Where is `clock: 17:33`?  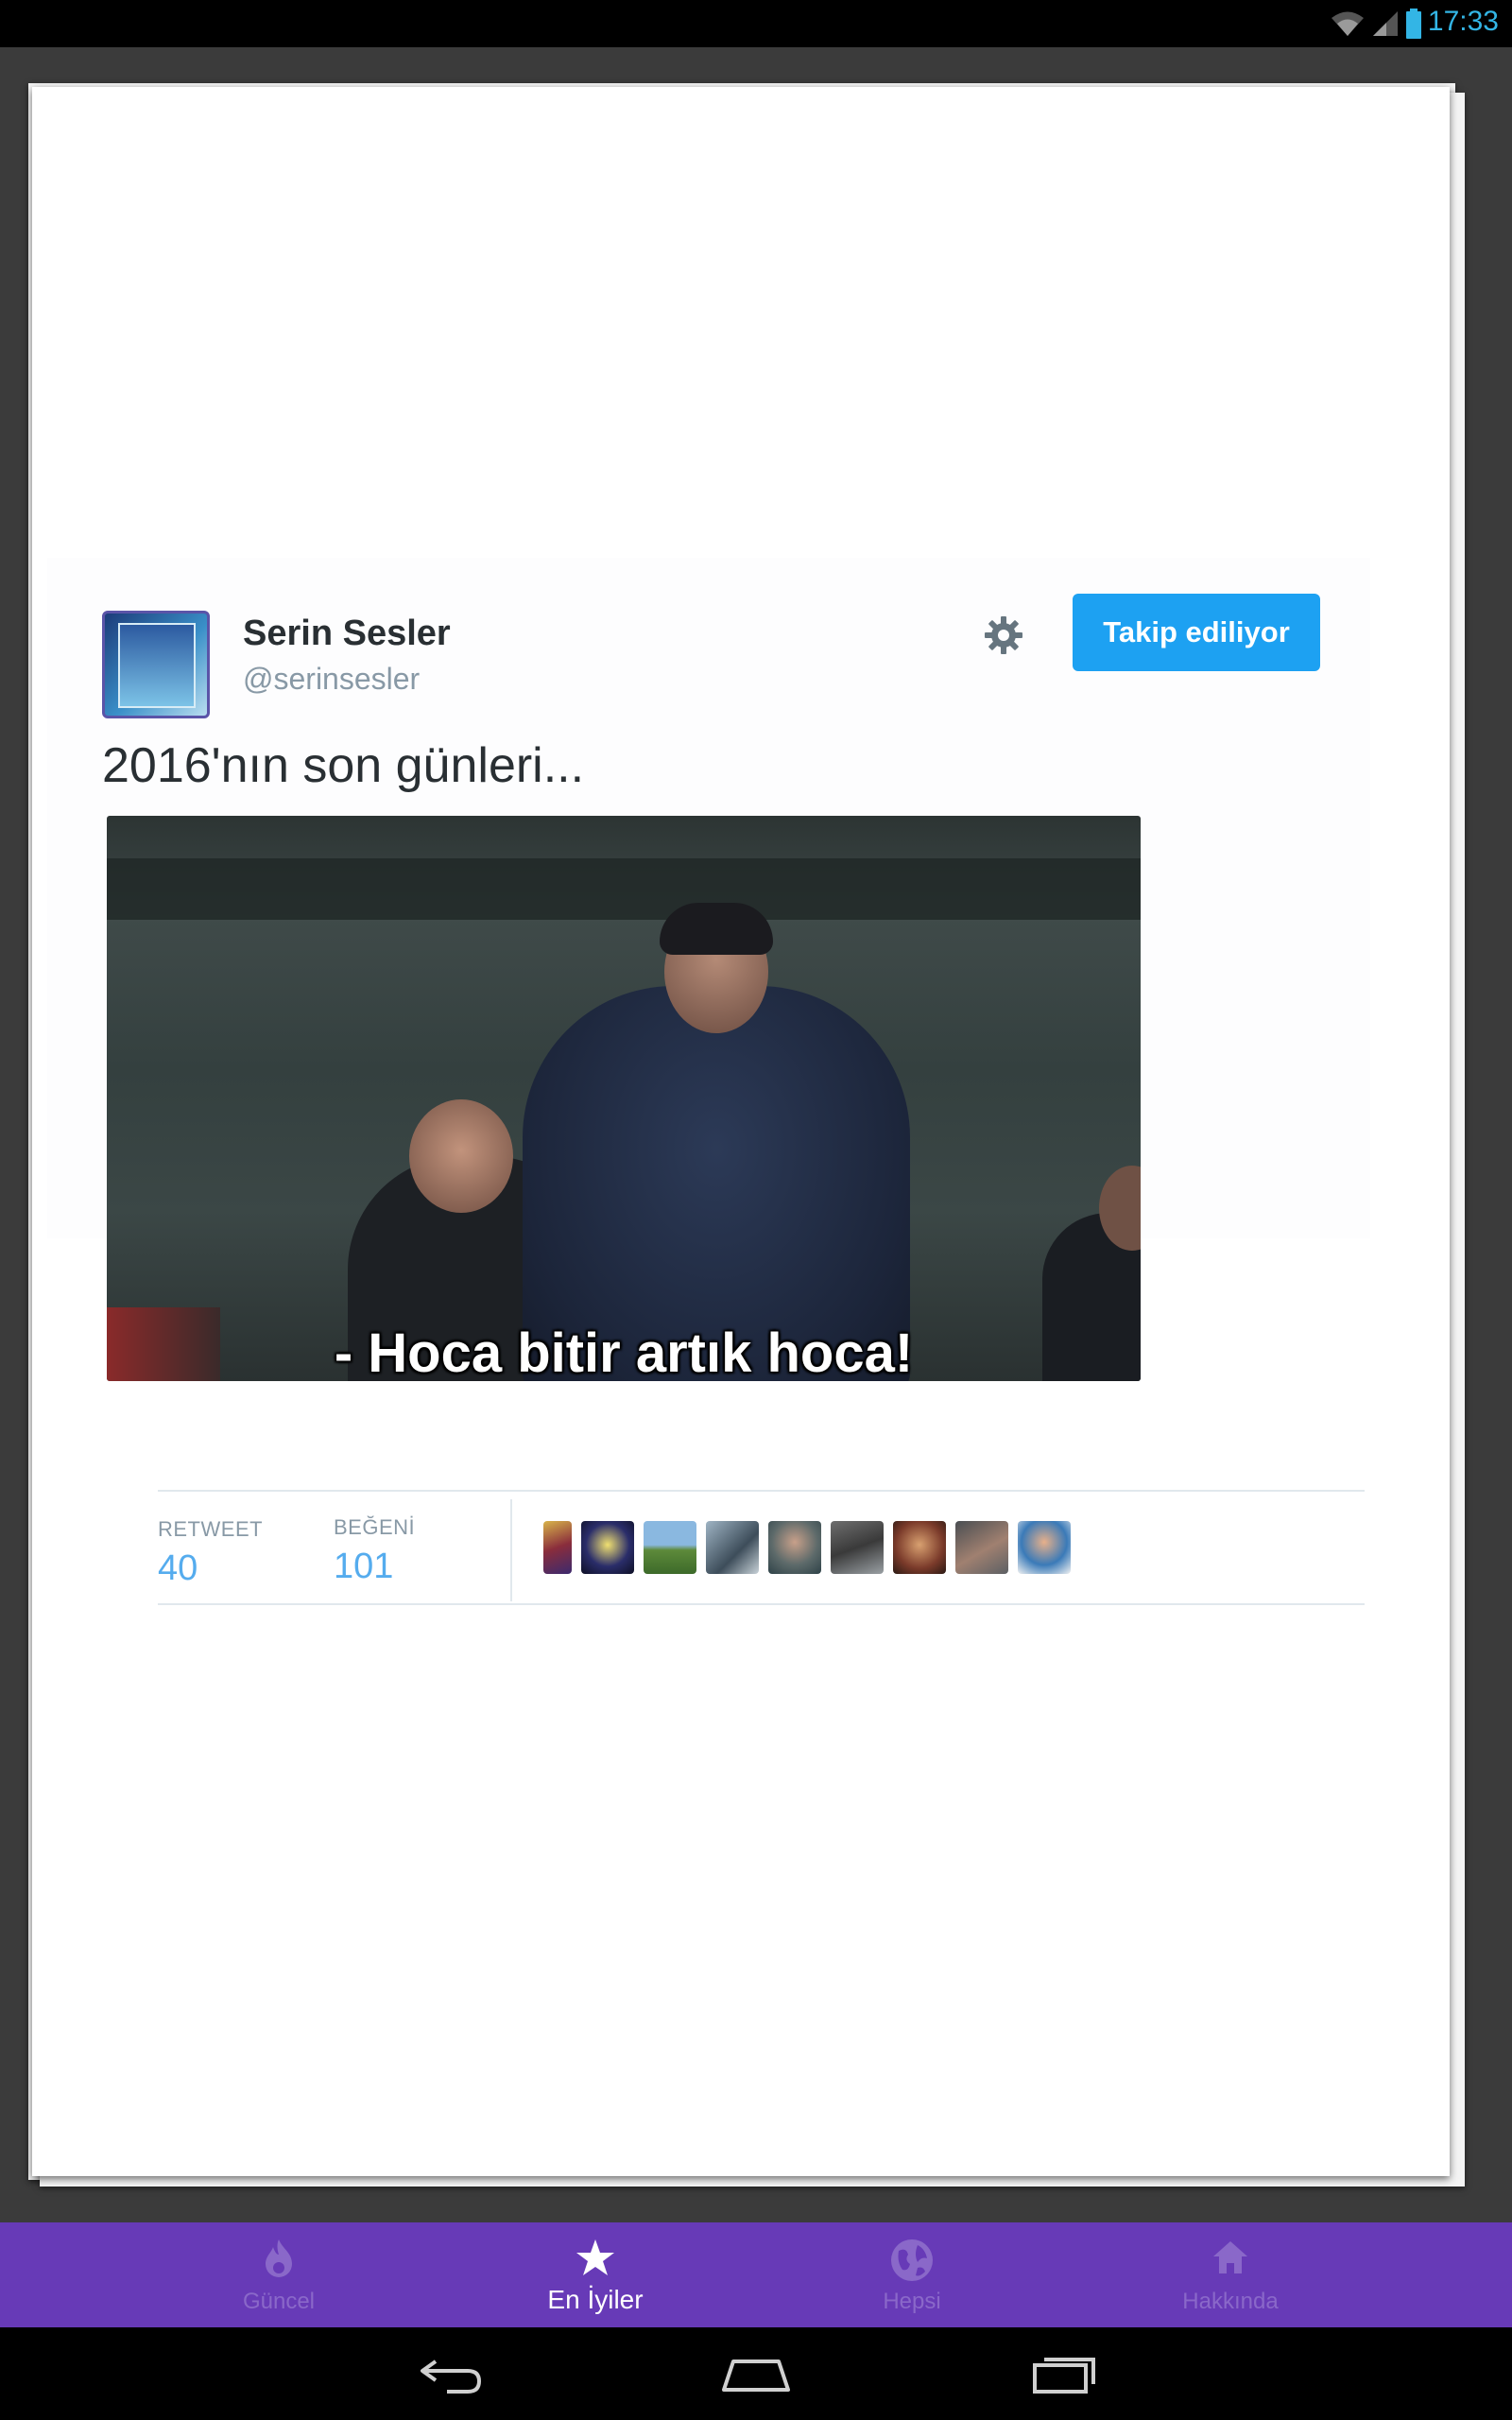 clock: 17:33 is located at coordinates (1463, 22).